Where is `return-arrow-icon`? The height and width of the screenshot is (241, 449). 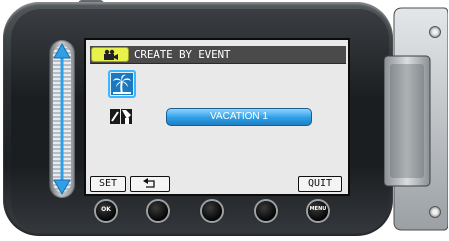 return-arrow-icon is located at coordinates (149, 183).